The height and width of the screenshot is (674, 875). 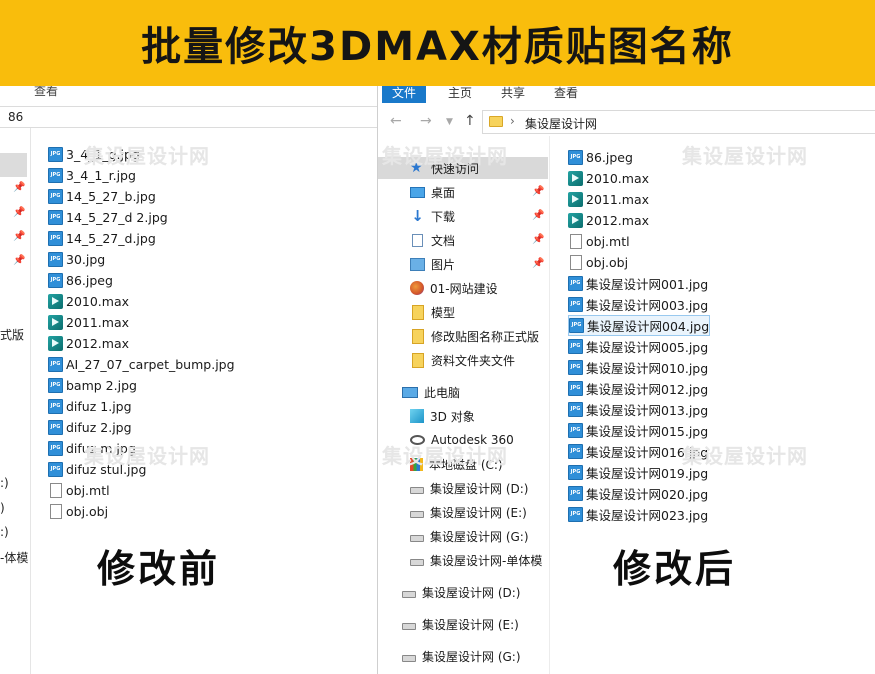 What do you see at coordinates (102, 238) in the screenshot?
I see `file-item: 14_5_27_d.jpg` at bounding box center [102, 238].